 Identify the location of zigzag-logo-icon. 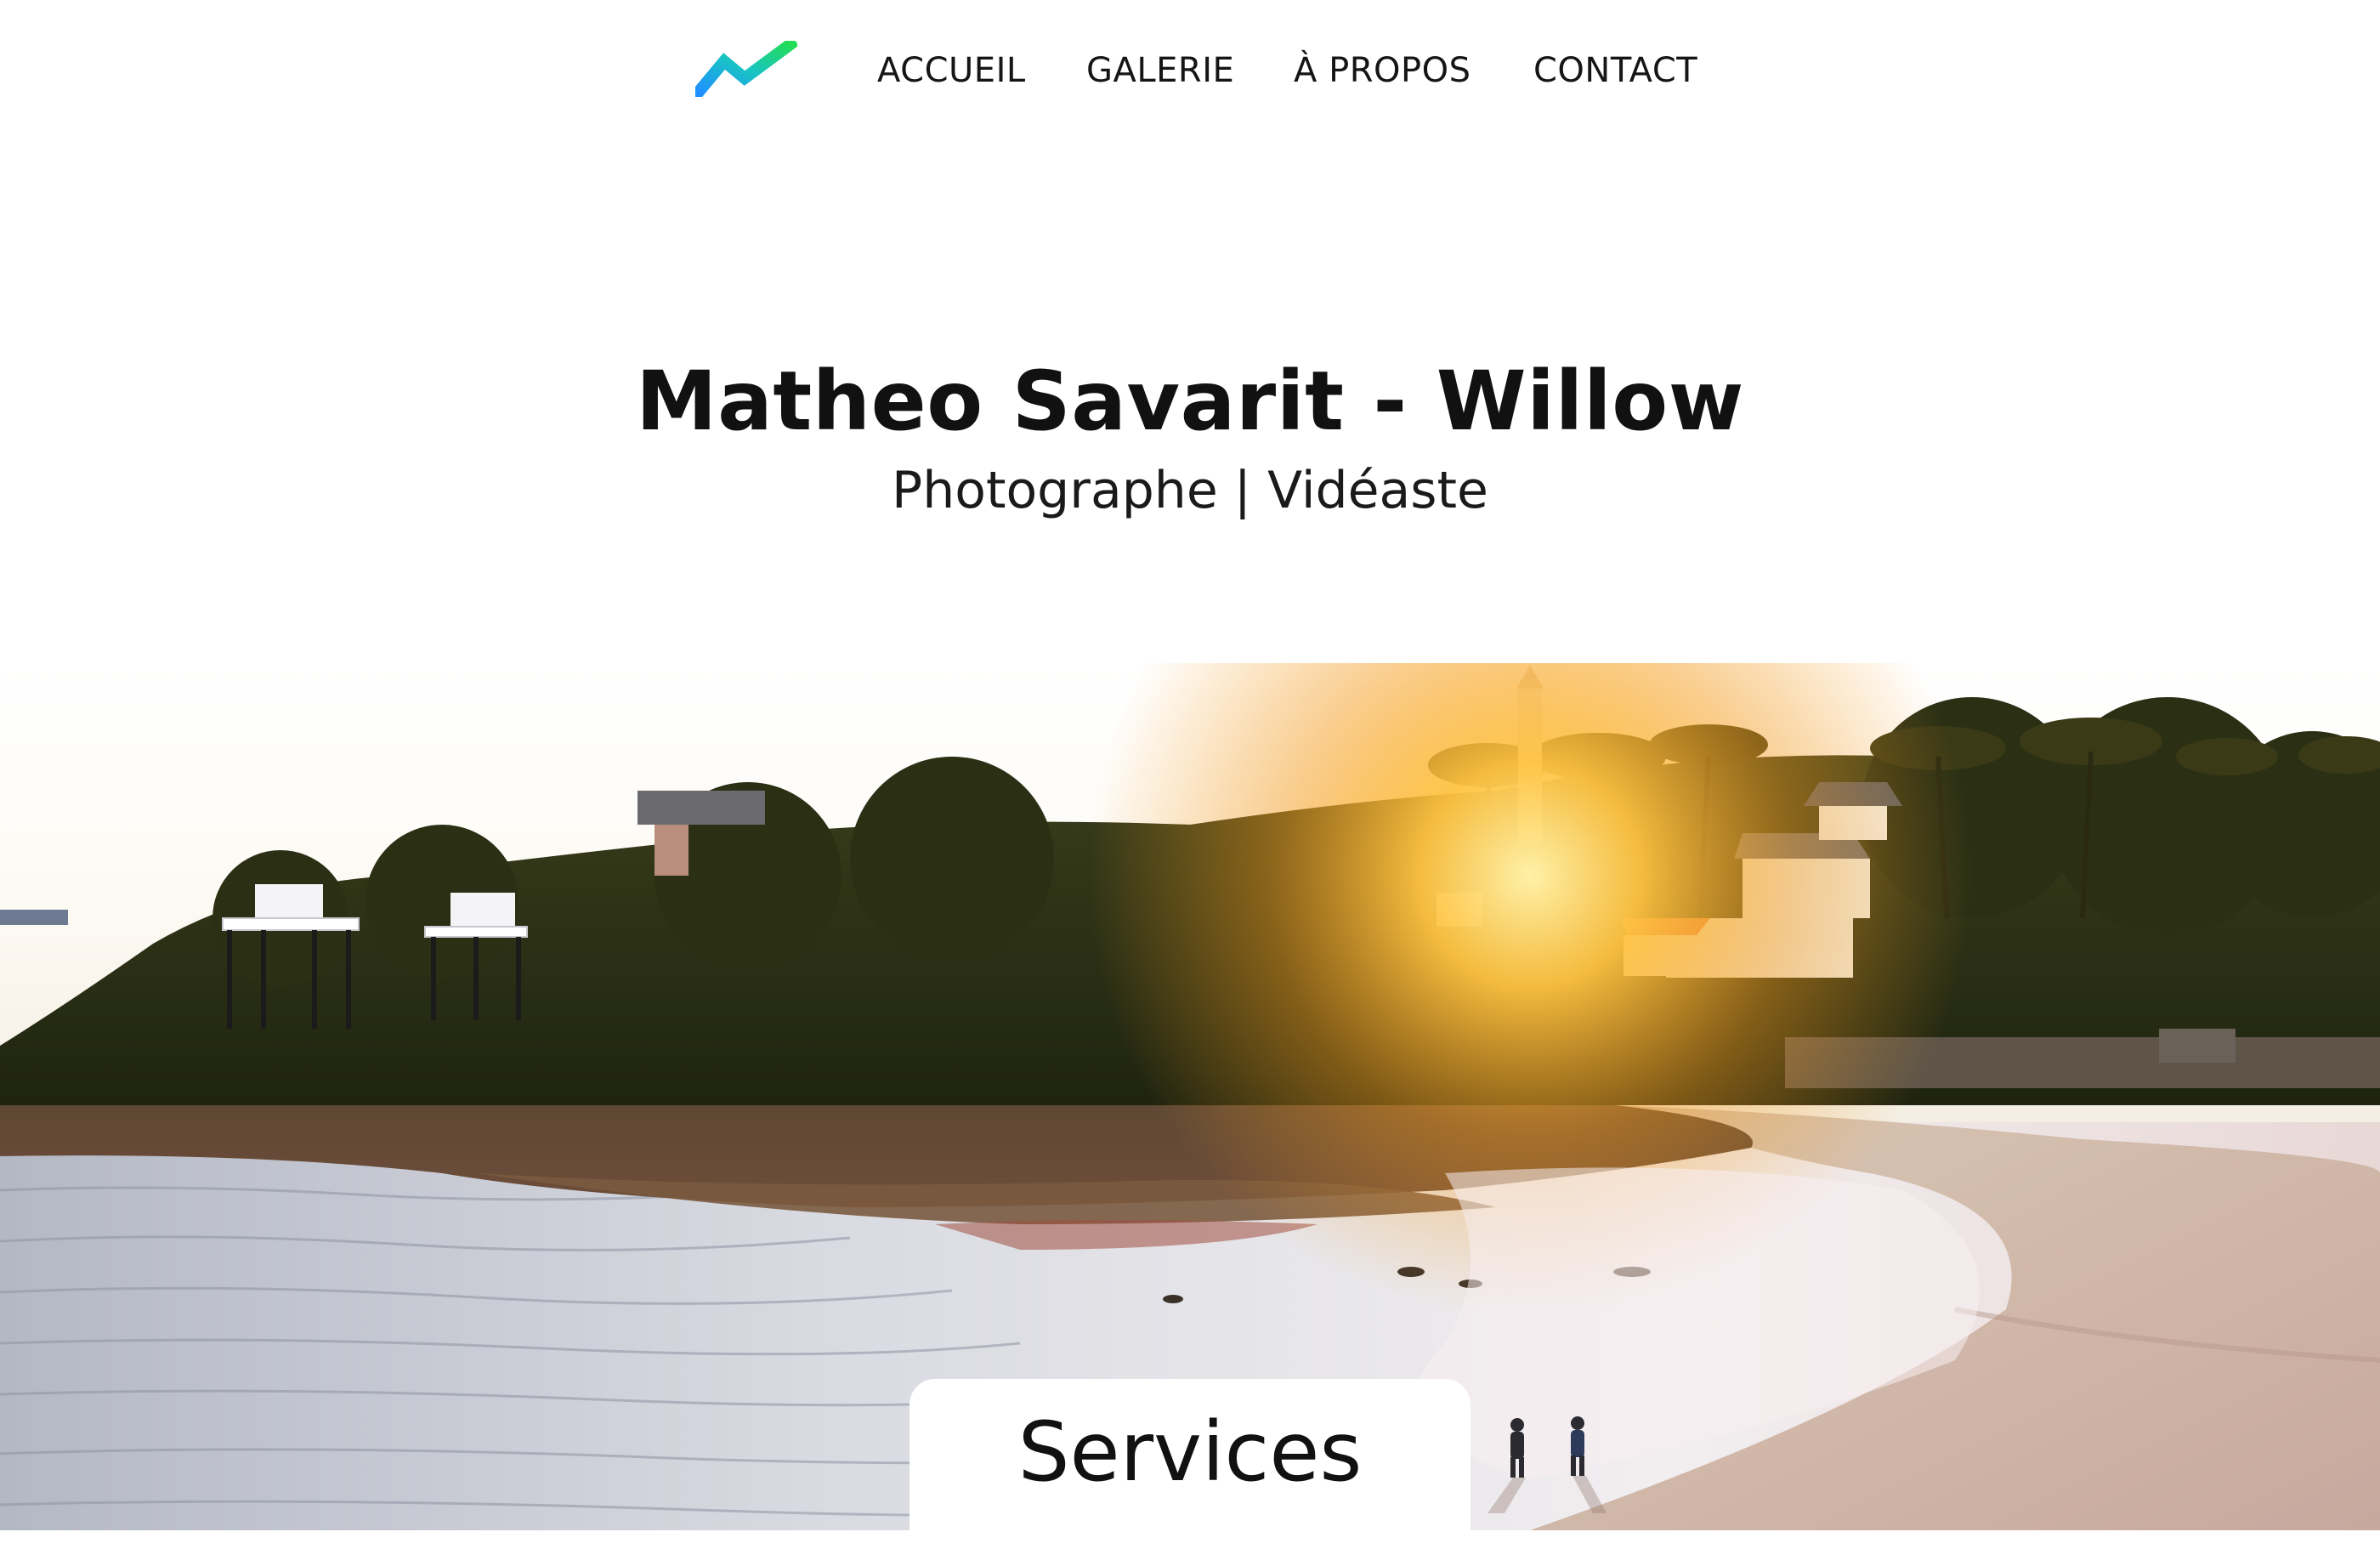
(746, 69).